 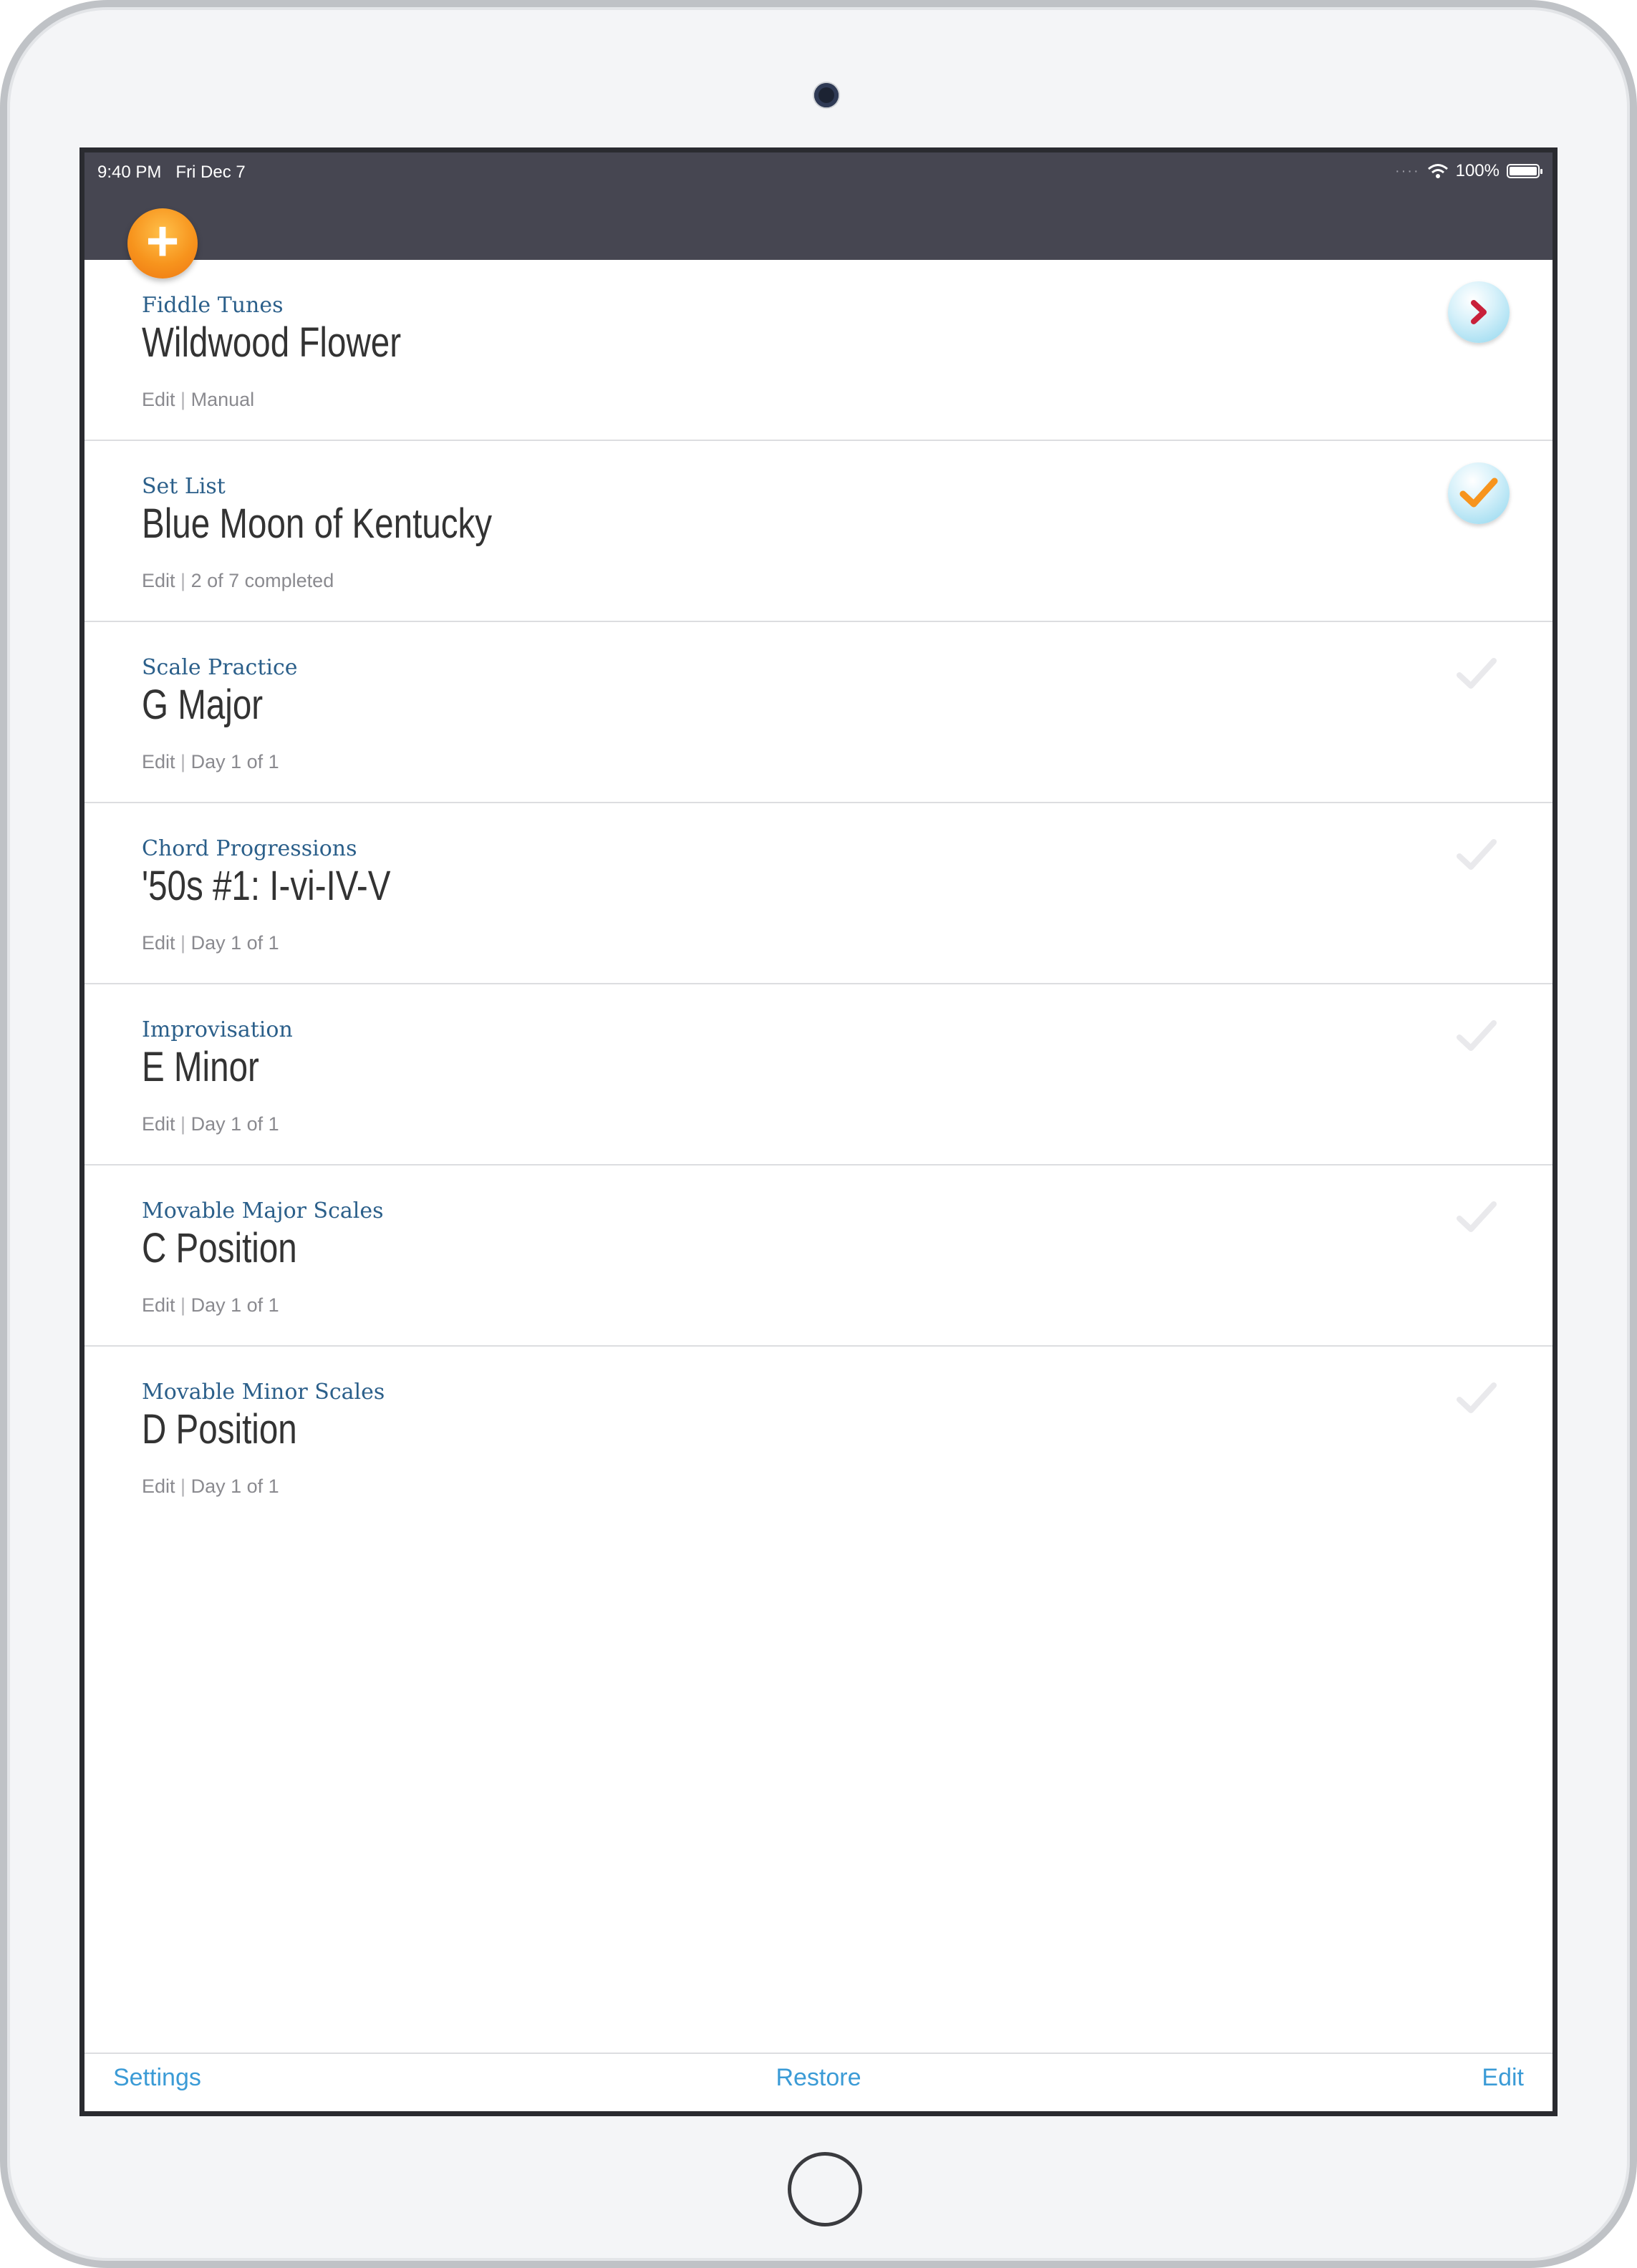 What do you see at coordinates (1438, 171) in the screenshot?
I see `wifi-icon` at bounding box center [1438, 171].